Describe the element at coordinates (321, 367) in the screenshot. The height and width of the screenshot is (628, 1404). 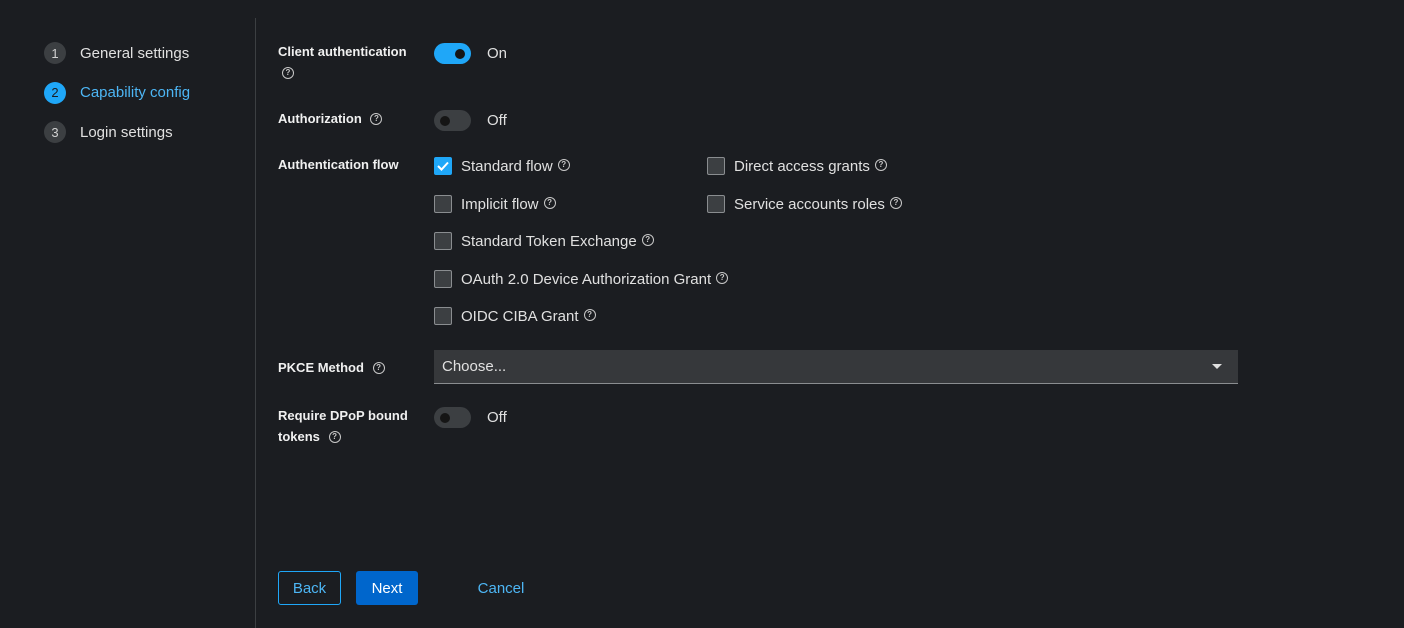
I see `pkce-label-text: PKCE Method` at that location.